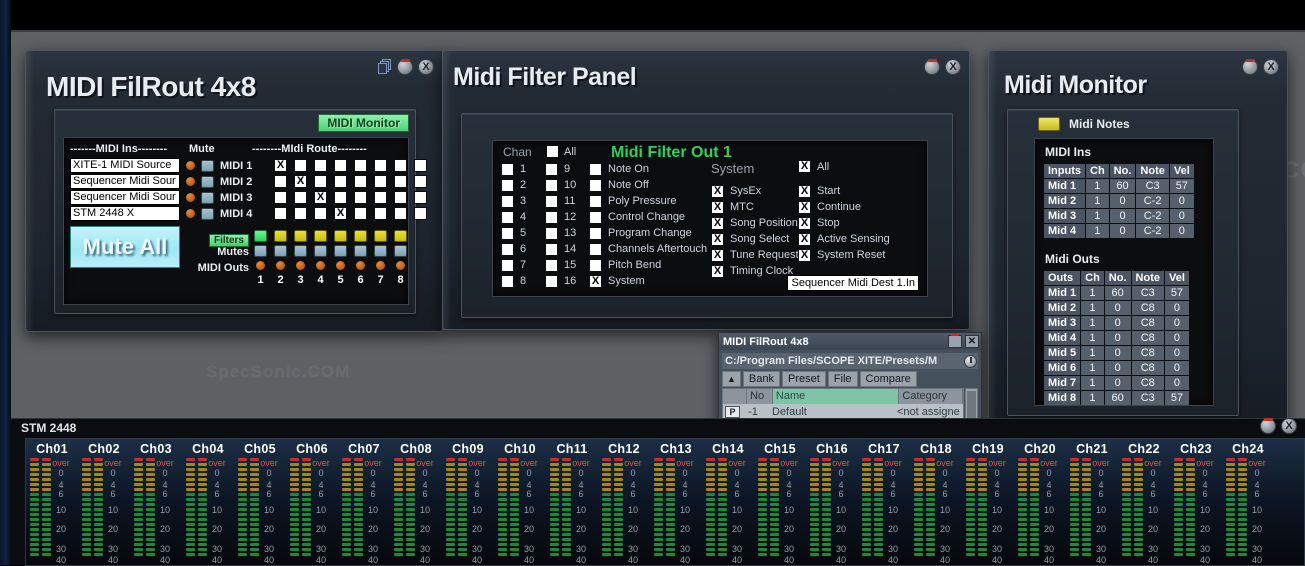 This screenshot has width=1305, height=566. Describe the element at coordinates (884, 502) in the screenshot. I see `mixer-channel-strip: Ch17 over 0 4 6 10 20 30 40` at that location.